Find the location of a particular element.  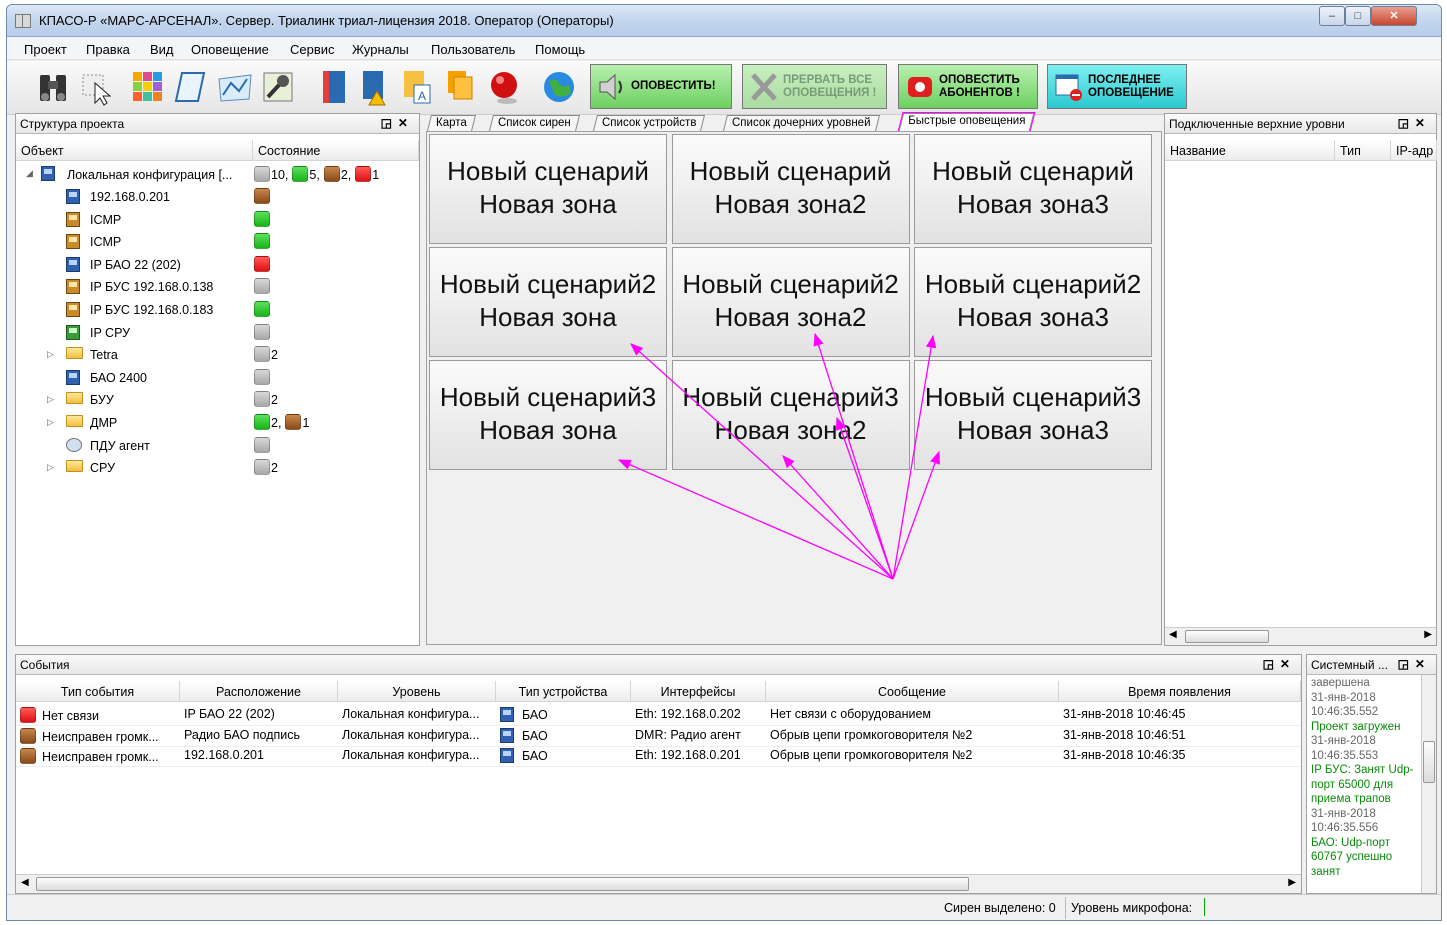

tree-item: IP БУС 192.168.0.183 is located at coordinates (216, 310).